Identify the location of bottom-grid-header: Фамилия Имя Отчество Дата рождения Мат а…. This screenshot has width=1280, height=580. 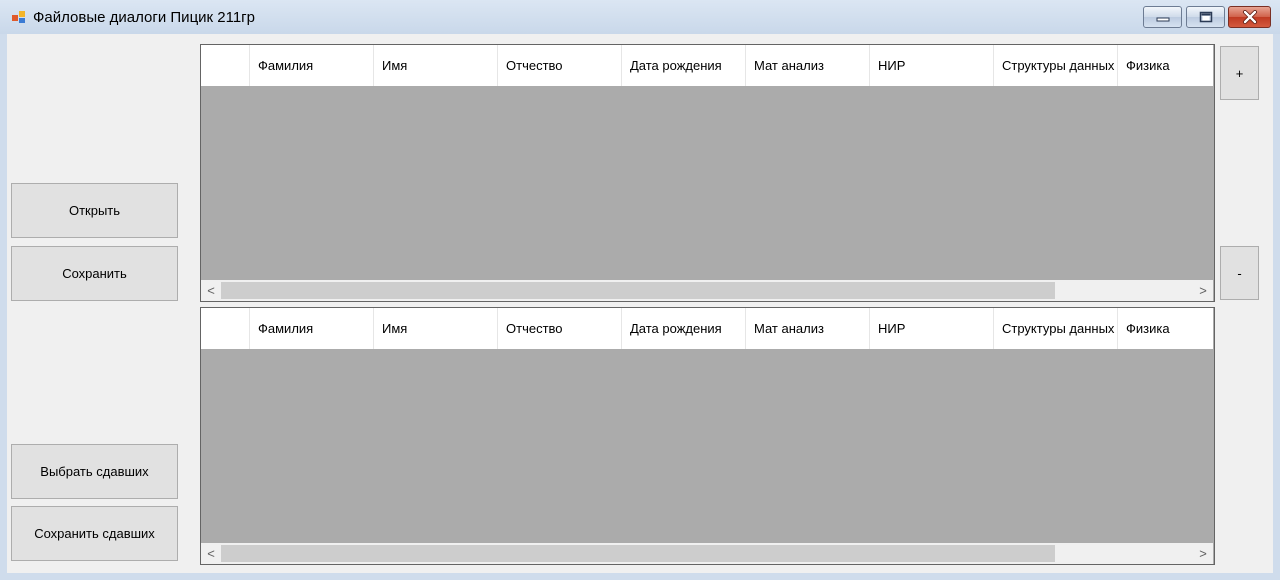
(707, 328).